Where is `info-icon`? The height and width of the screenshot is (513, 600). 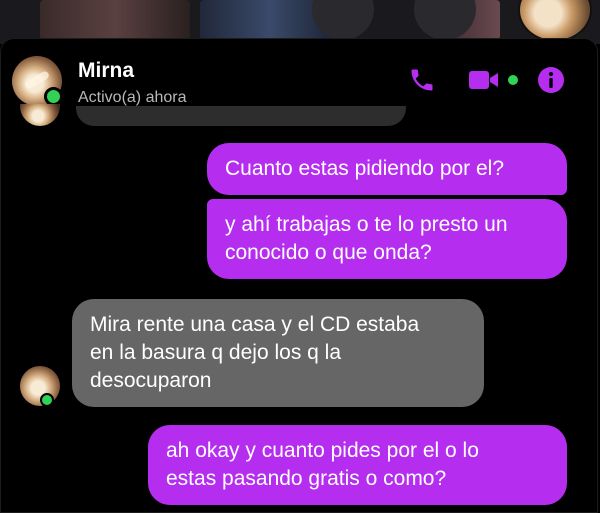
info-icon is located at coordinates (551, 80).